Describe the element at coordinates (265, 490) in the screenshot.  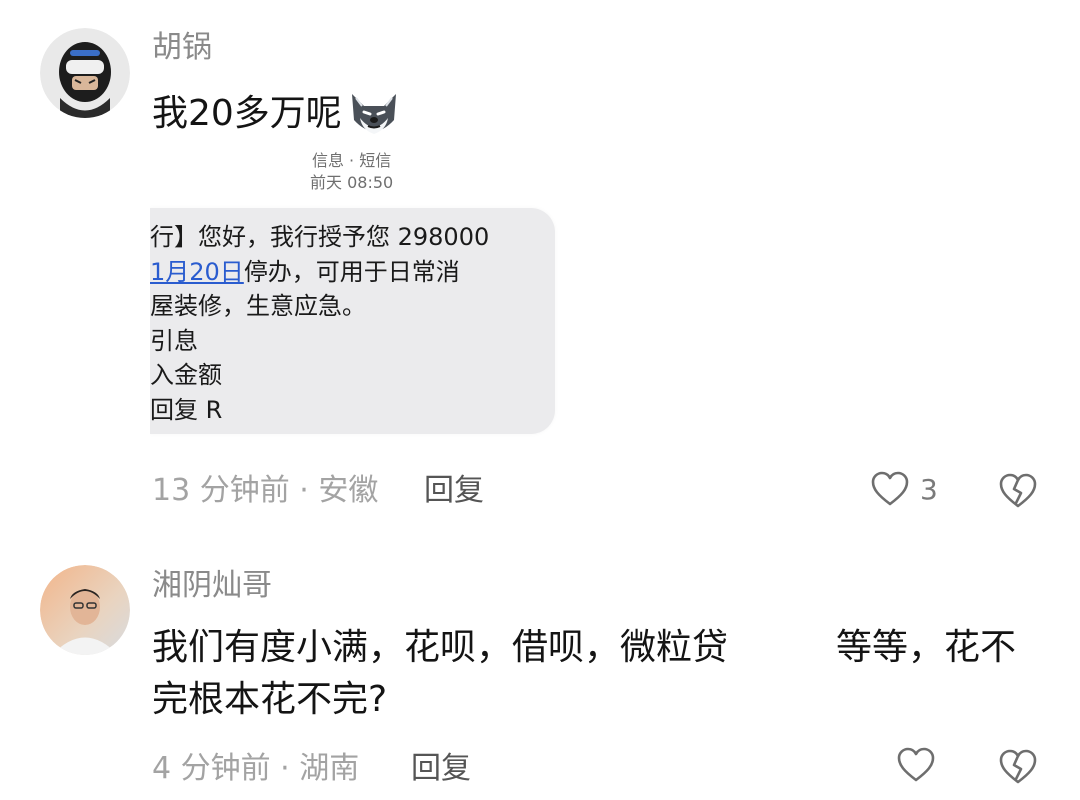
I see `comment-meta: 13 分钟前 · 安徽` at that location.